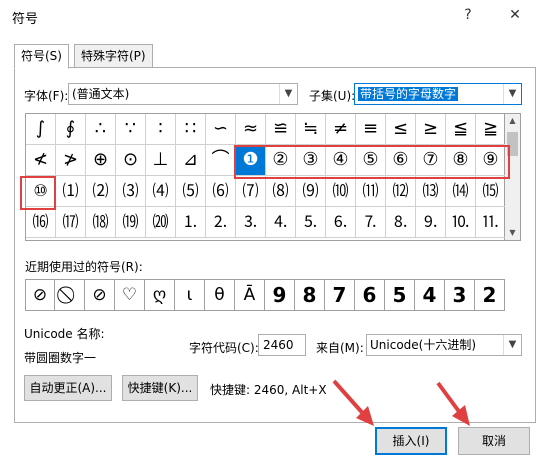  What do you see at coordinates (41, 56) in the screenshot?
I see `tab-symbols: 符号(S)` at bounding box center [41, 56].